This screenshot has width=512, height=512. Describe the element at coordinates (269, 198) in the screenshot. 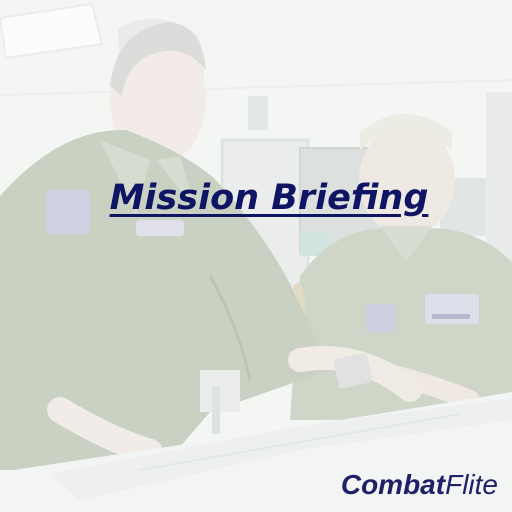

I see `slide-title: Mission Briefing` at that location.